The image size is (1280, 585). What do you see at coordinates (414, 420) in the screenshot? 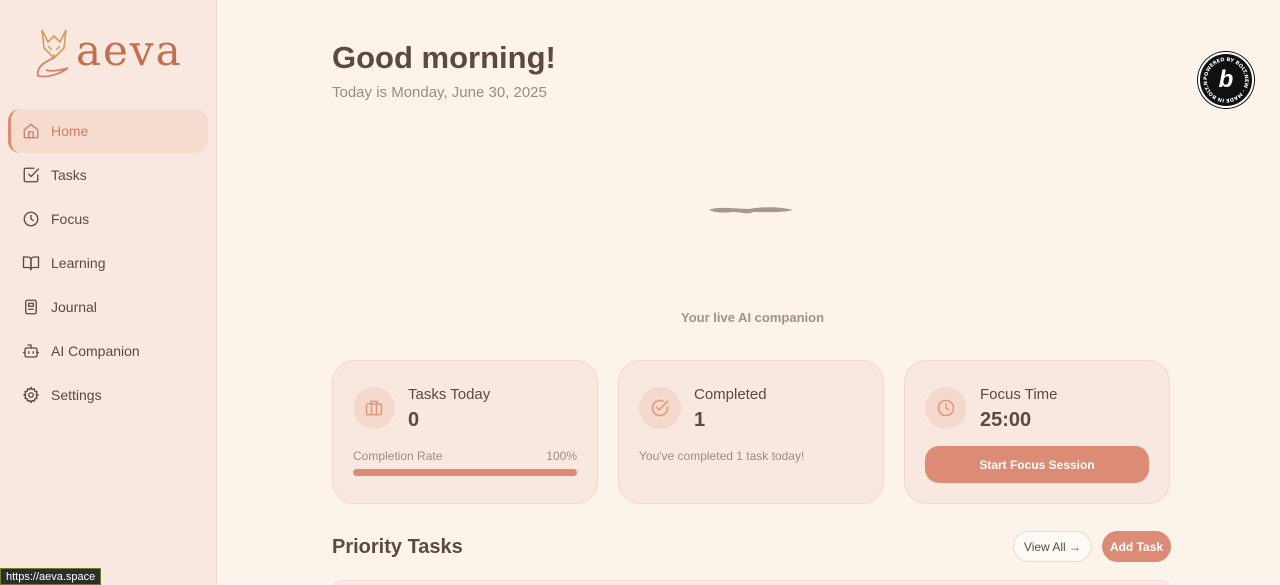
I see `tasks-today-count: 0` at bounding box center [414, 420].